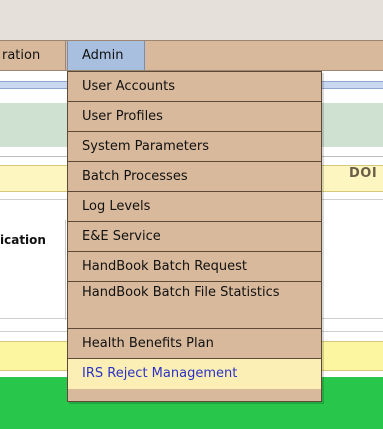 The height and width of the screenshot is (429, 383). What do you see at coordinates (194, 267) in the screenshot?
I see `menu-item-handbook-batch-request: HandBook Batch Request` at bounding box center [194, 267].